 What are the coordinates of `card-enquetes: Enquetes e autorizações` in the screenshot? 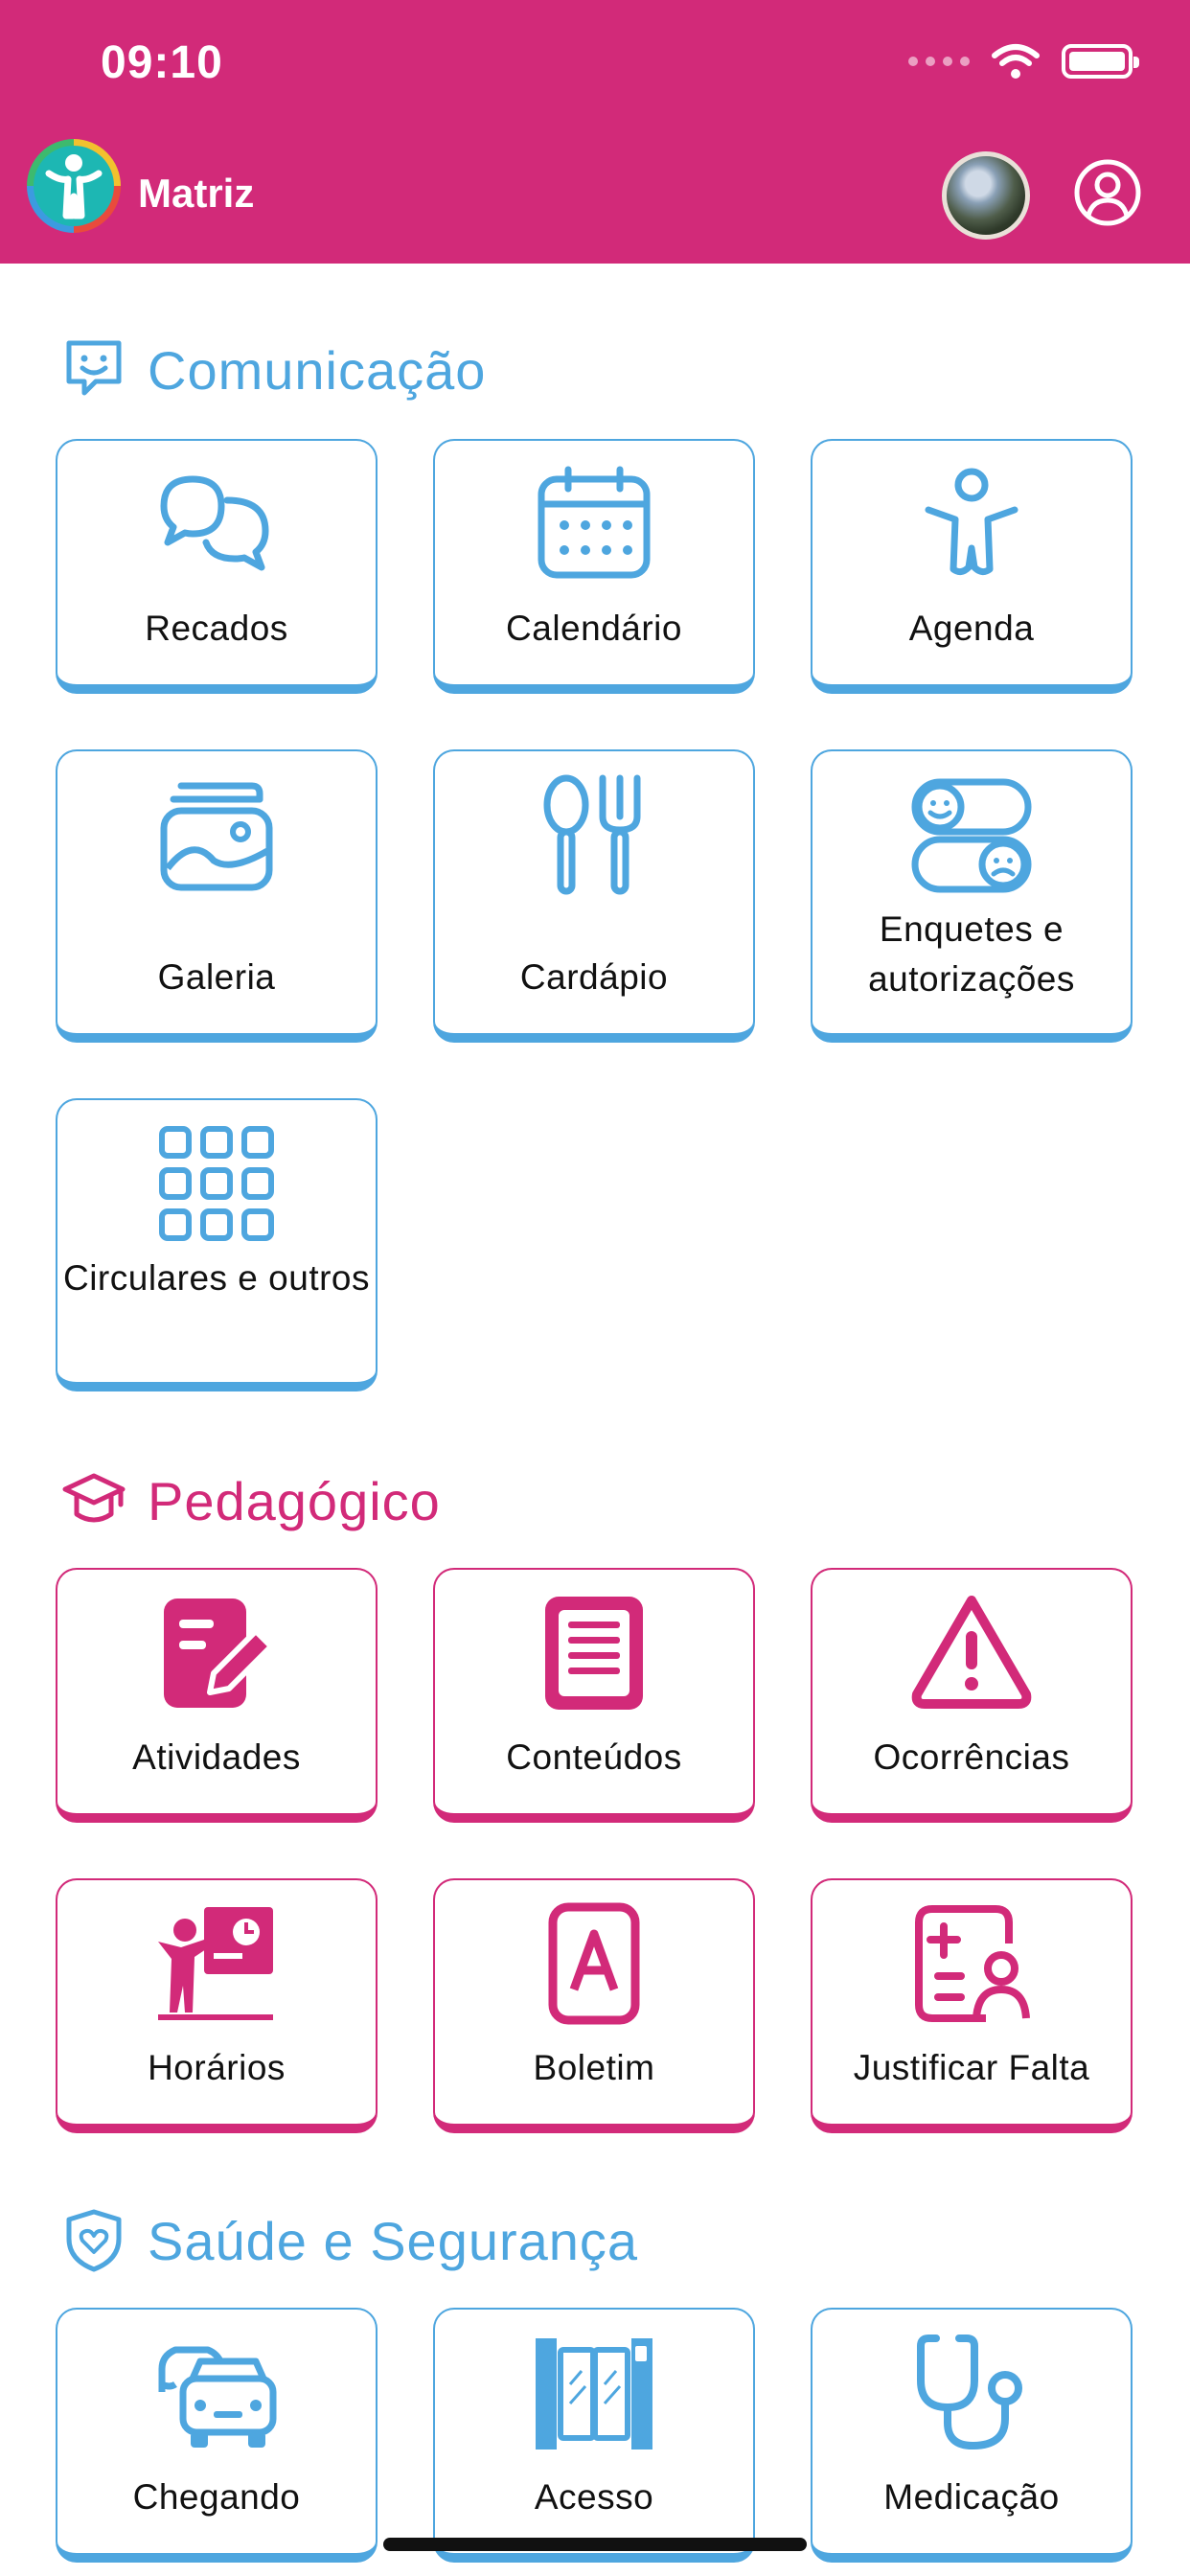 It's located at (972, 896).